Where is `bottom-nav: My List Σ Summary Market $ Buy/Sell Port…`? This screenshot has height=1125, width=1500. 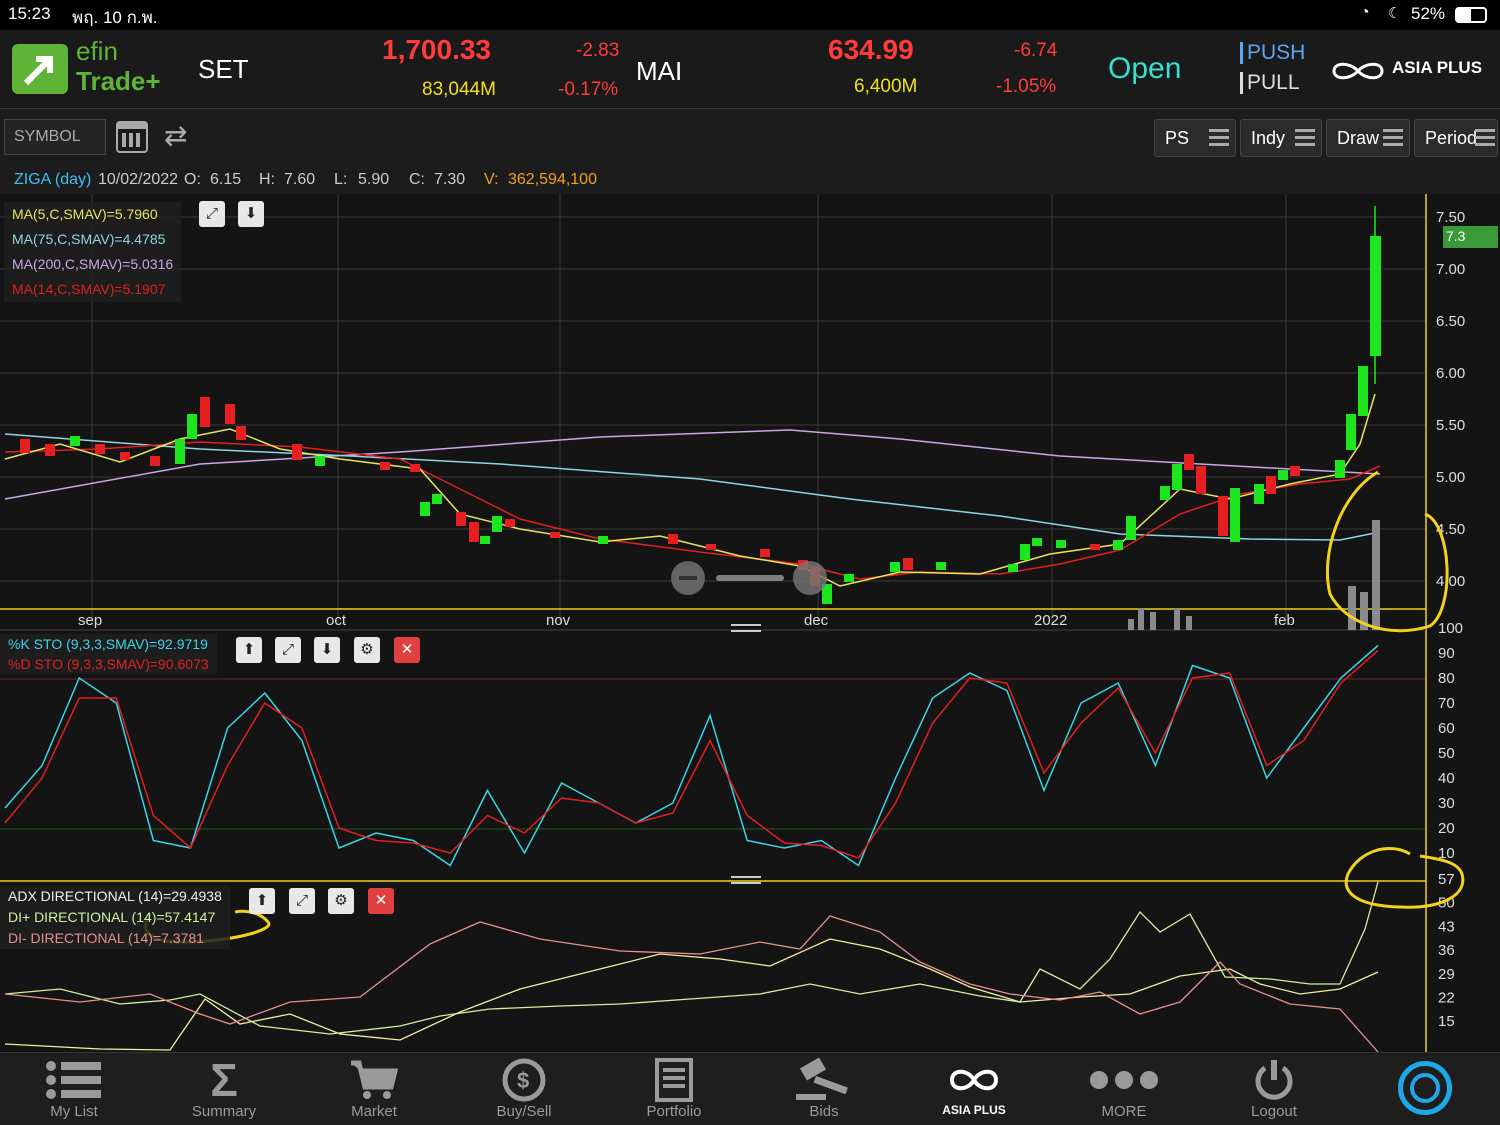
bottom-nav: My List Σ Summary Market $ Buy/Sell Port… is located at coordinates (750, 1088).